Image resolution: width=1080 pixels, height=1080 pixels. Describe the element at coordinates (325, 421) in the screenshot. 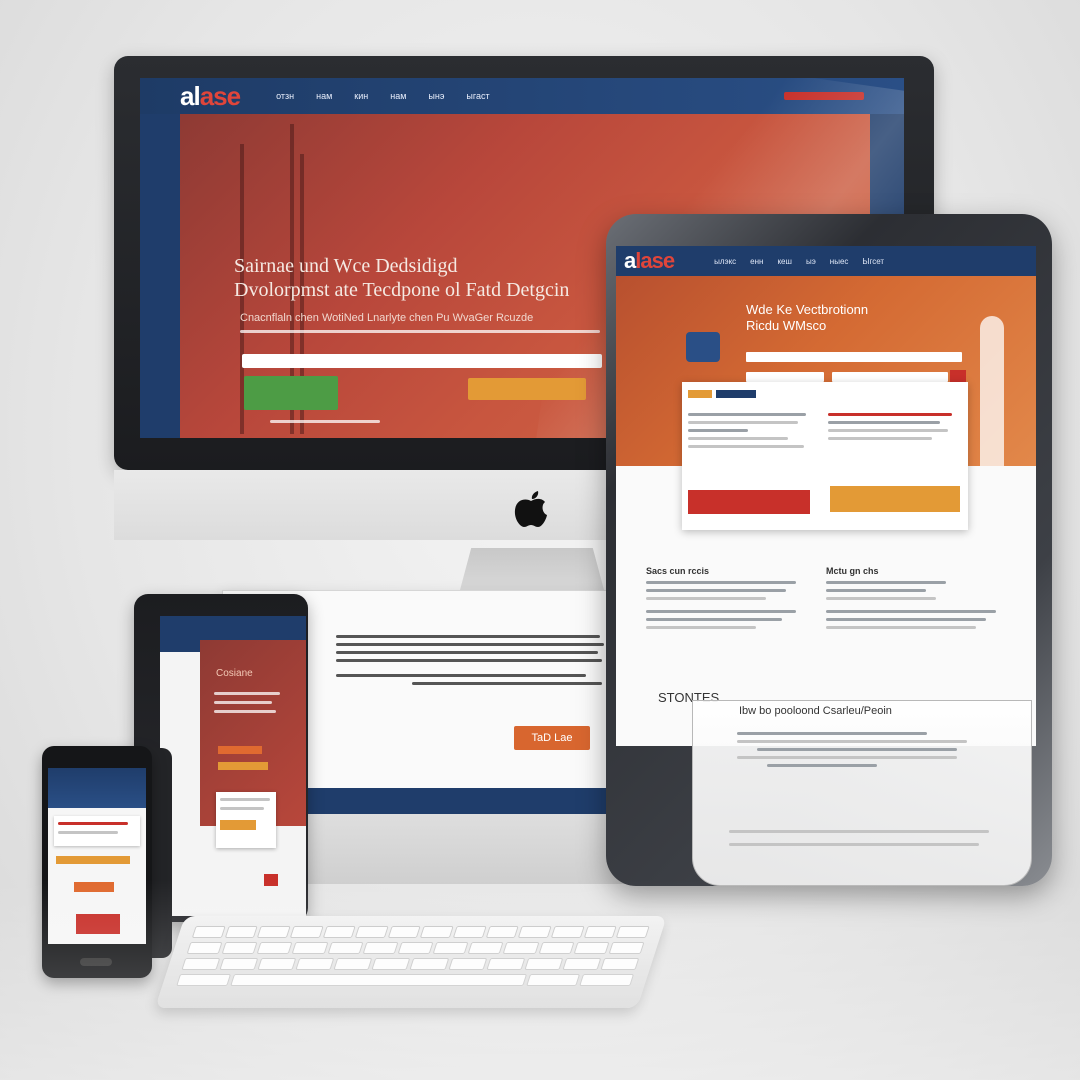

I see `hero-caption-line` at that location.